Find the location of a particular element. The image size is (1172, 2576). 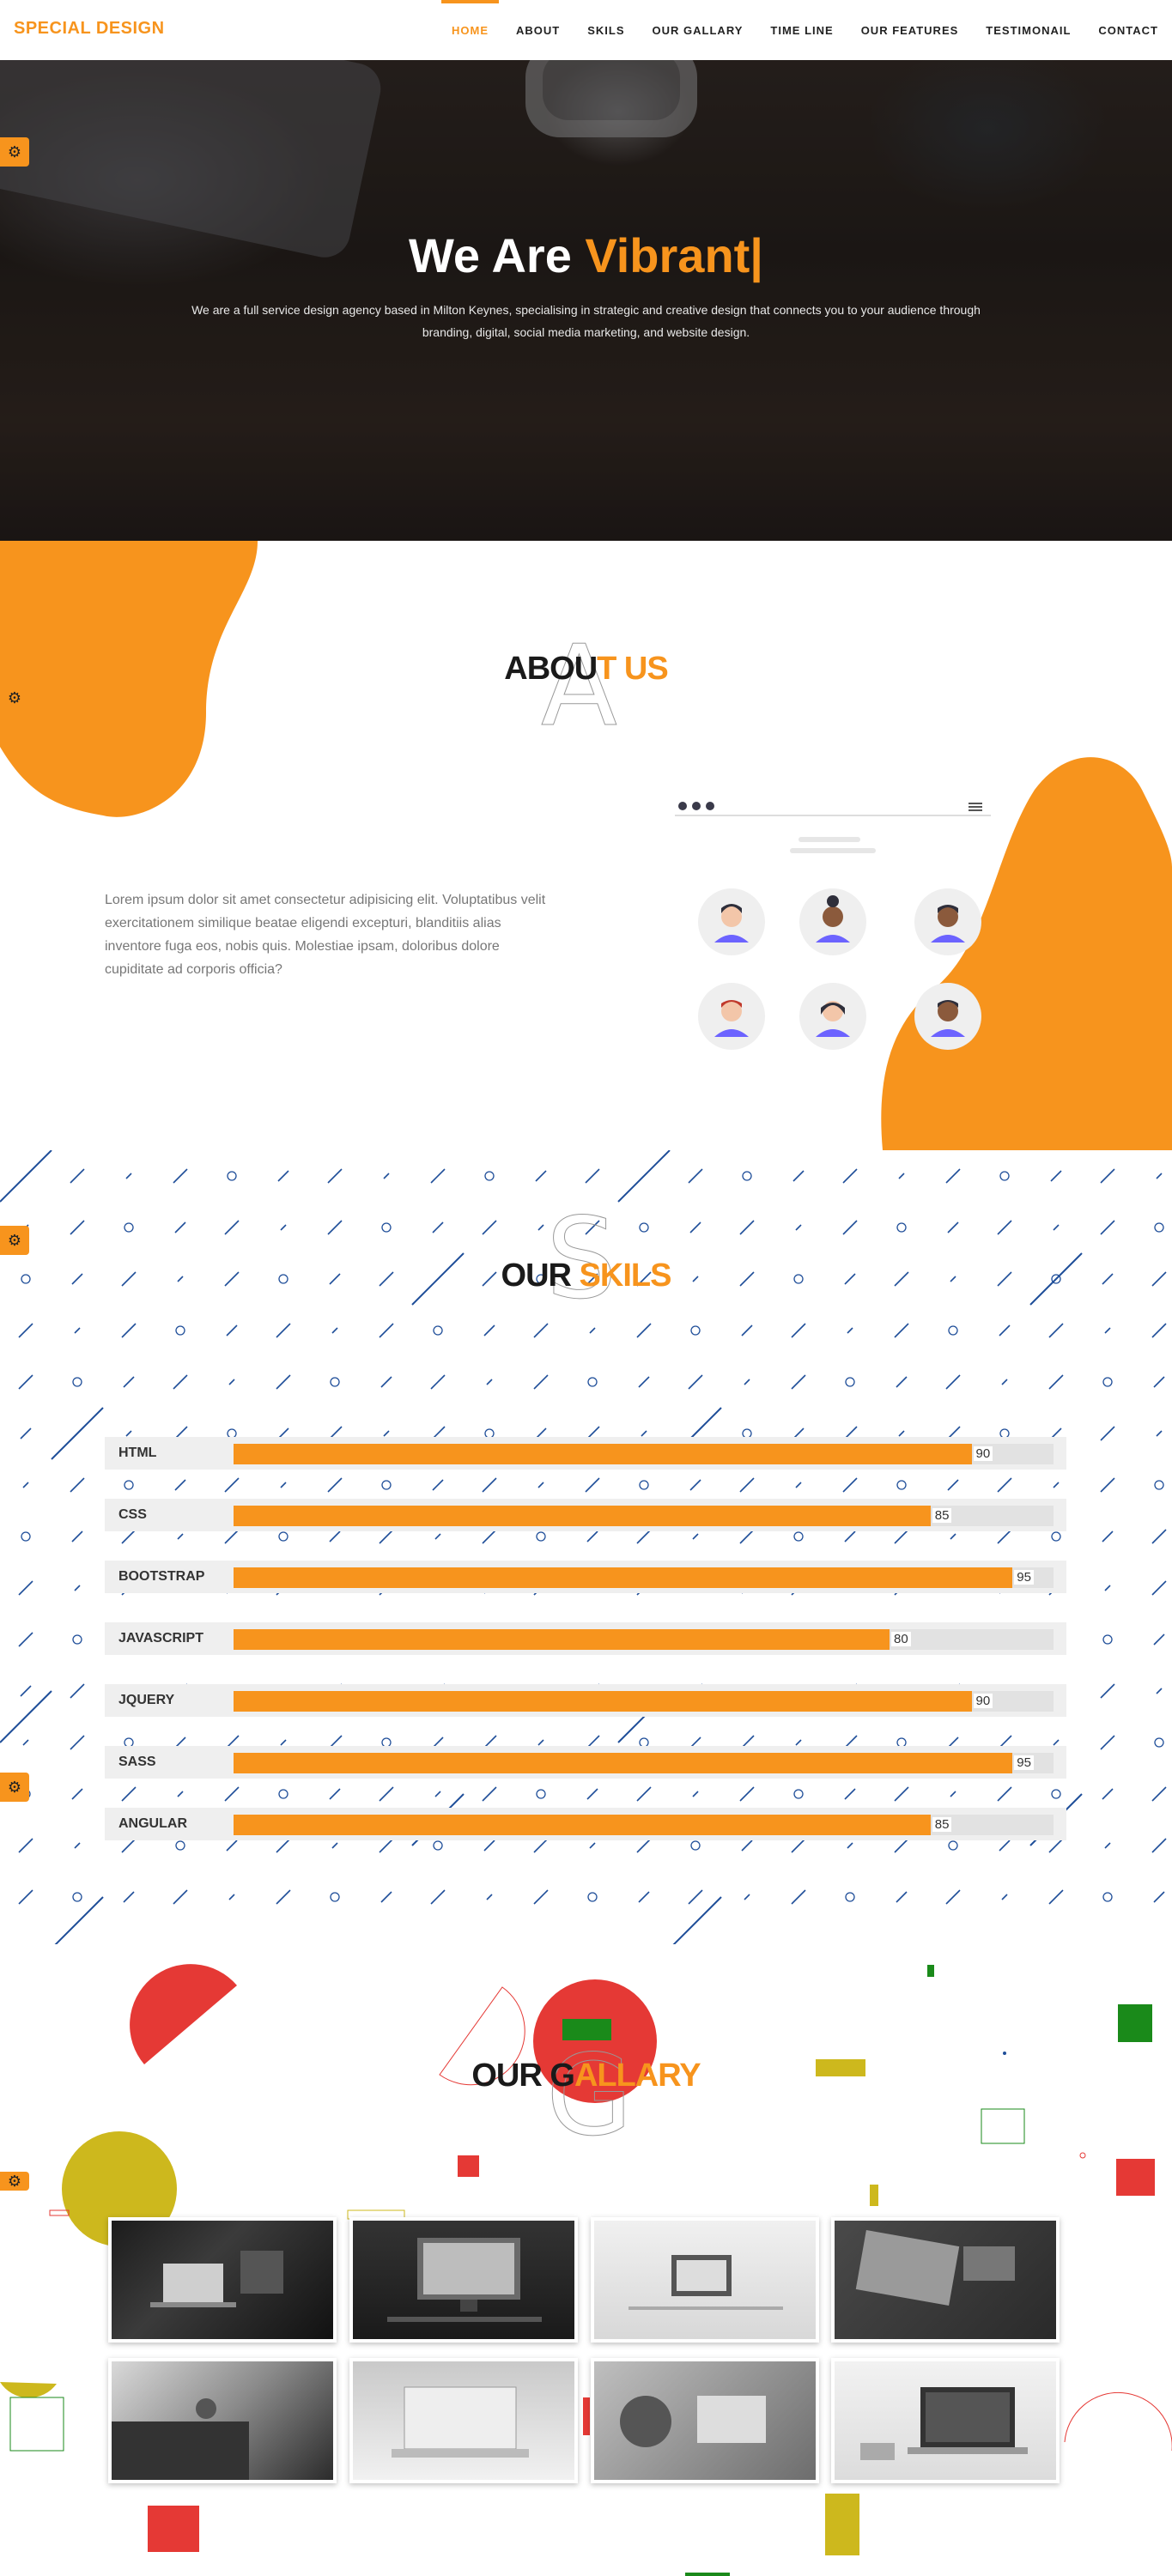

team-illustration is located at coordinates (833, 926).